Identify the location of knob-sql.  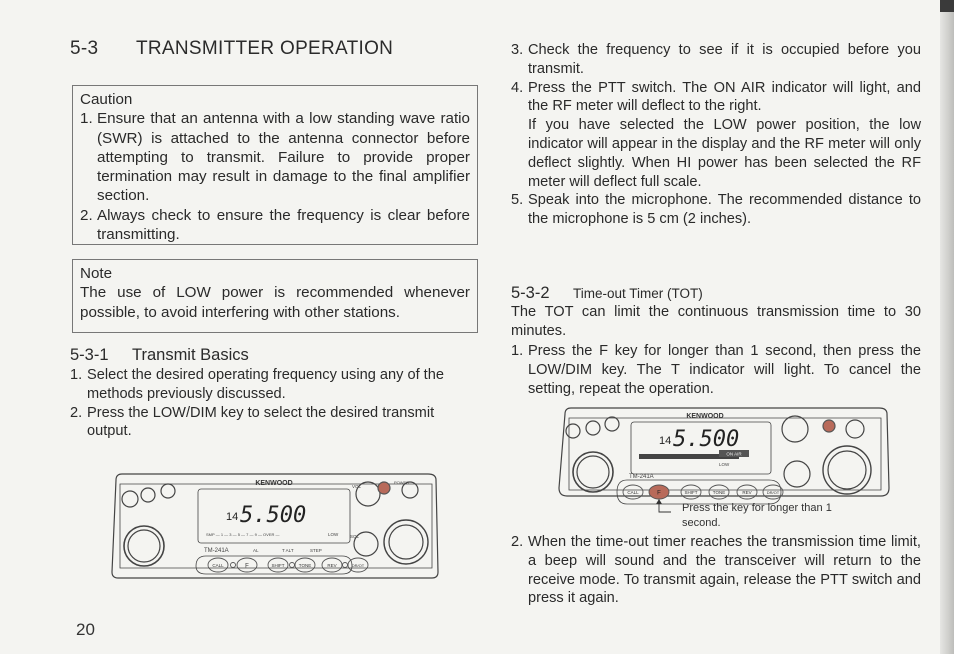
(797, 474).